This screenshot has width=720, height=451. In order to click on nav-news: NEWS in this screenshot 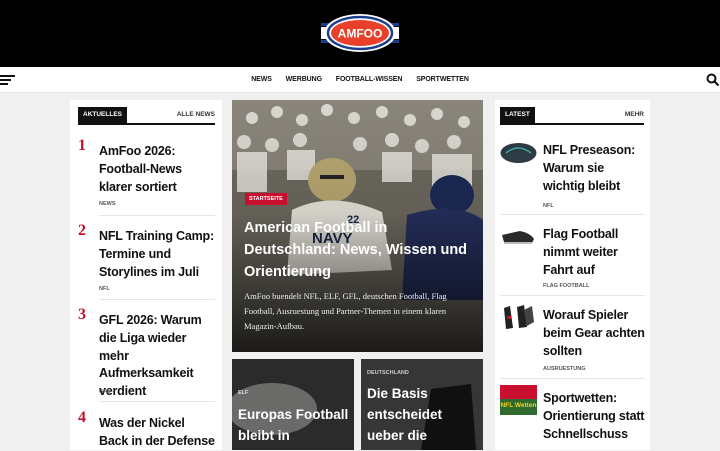, I will do `click(261, 80)`.